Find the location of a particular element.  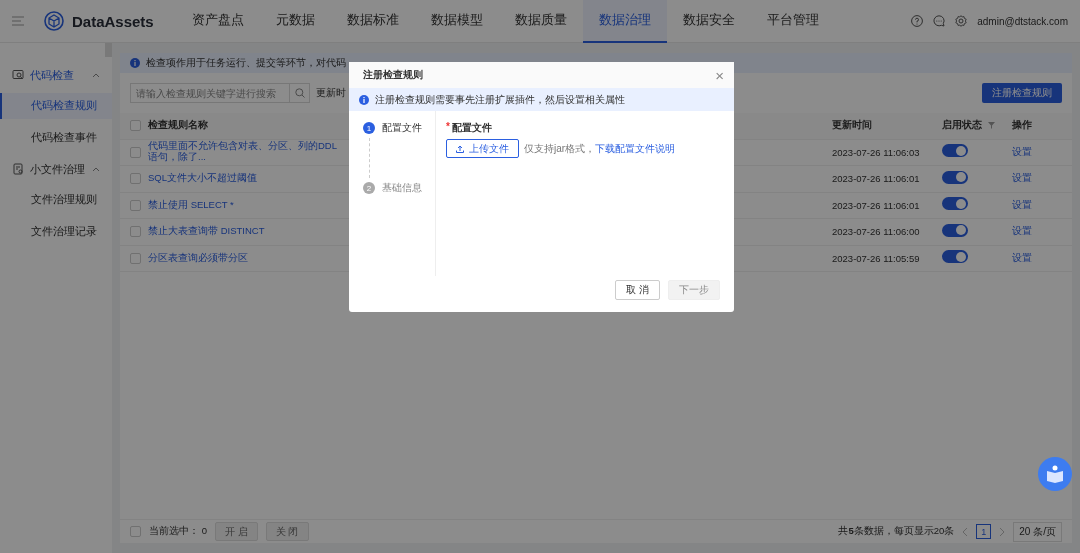

sidebar-item: 代码检查规则 is located at coordinates (56, 106).